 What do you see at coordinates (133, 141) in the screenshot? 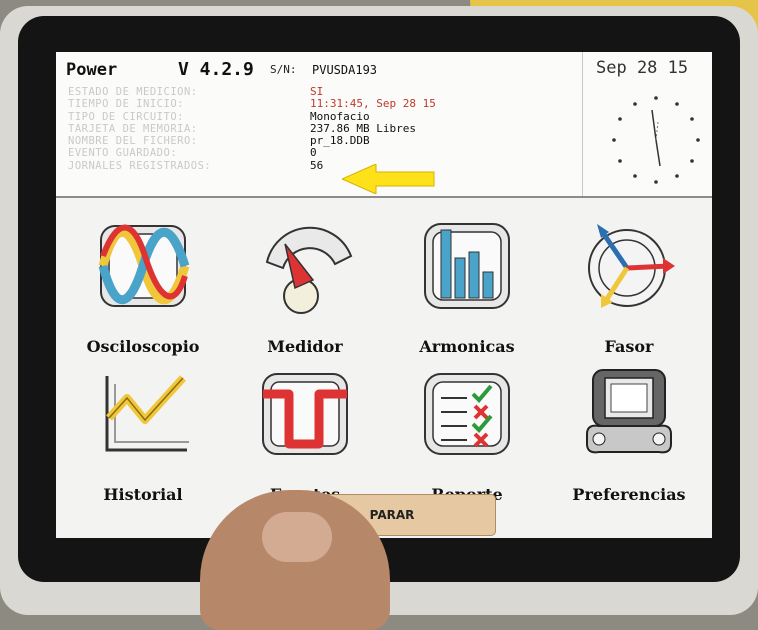
I see `status-label: NOMBRE DEL FICHERO:` at bounding box center [133, 141].